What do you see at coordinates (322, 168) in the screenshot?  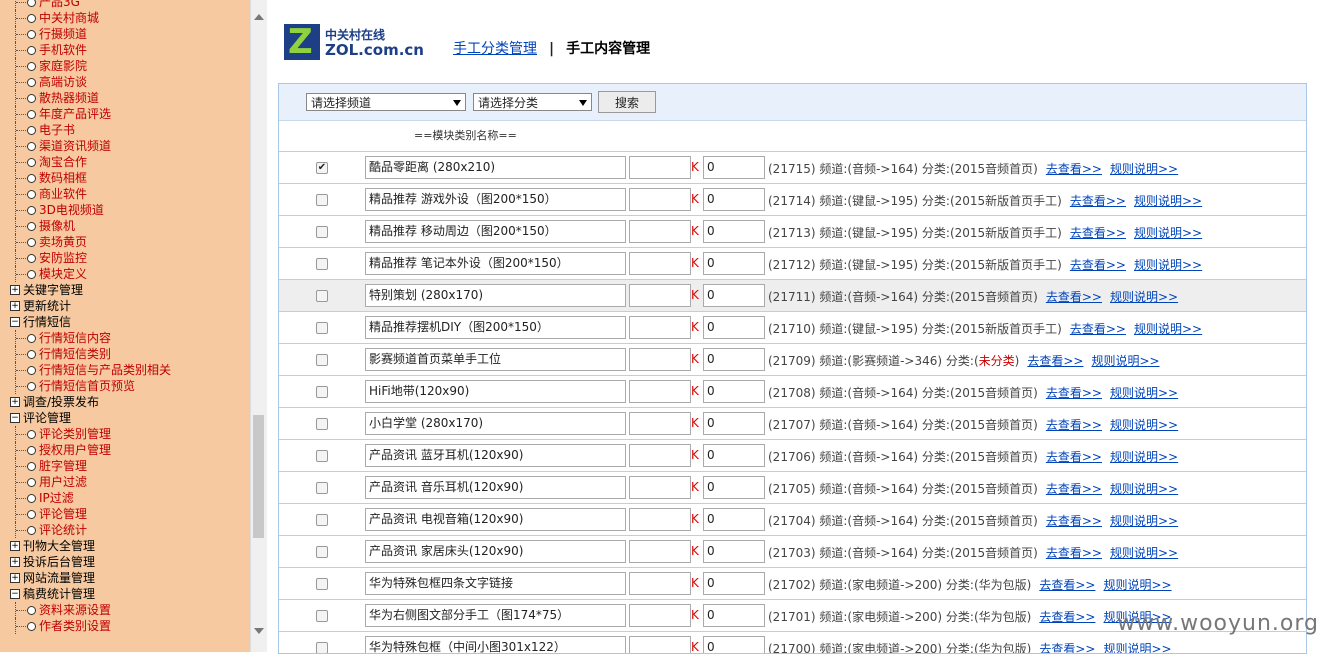 I see `row-checkbox: ✔` at bounding box center [322, 168].